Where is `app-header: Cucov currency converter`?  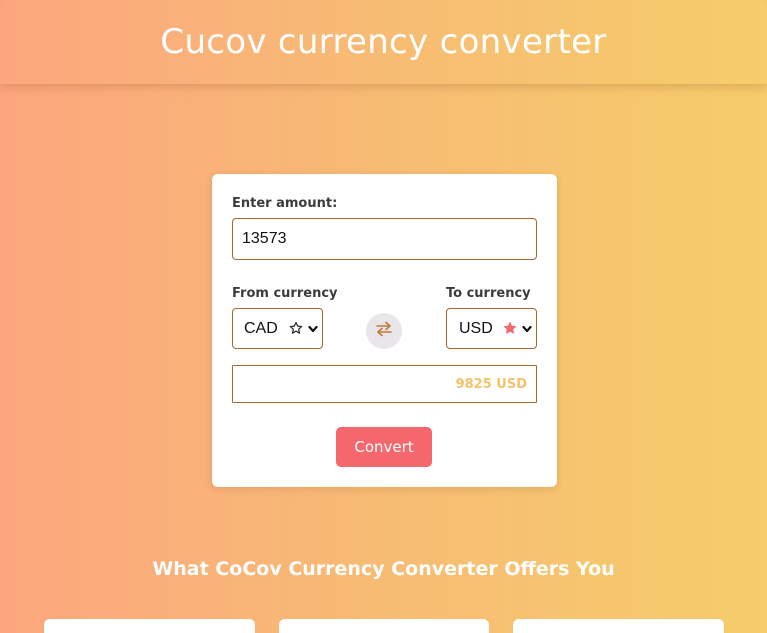
app-header: Cucov currency converter is located at coordinates (383, 42).